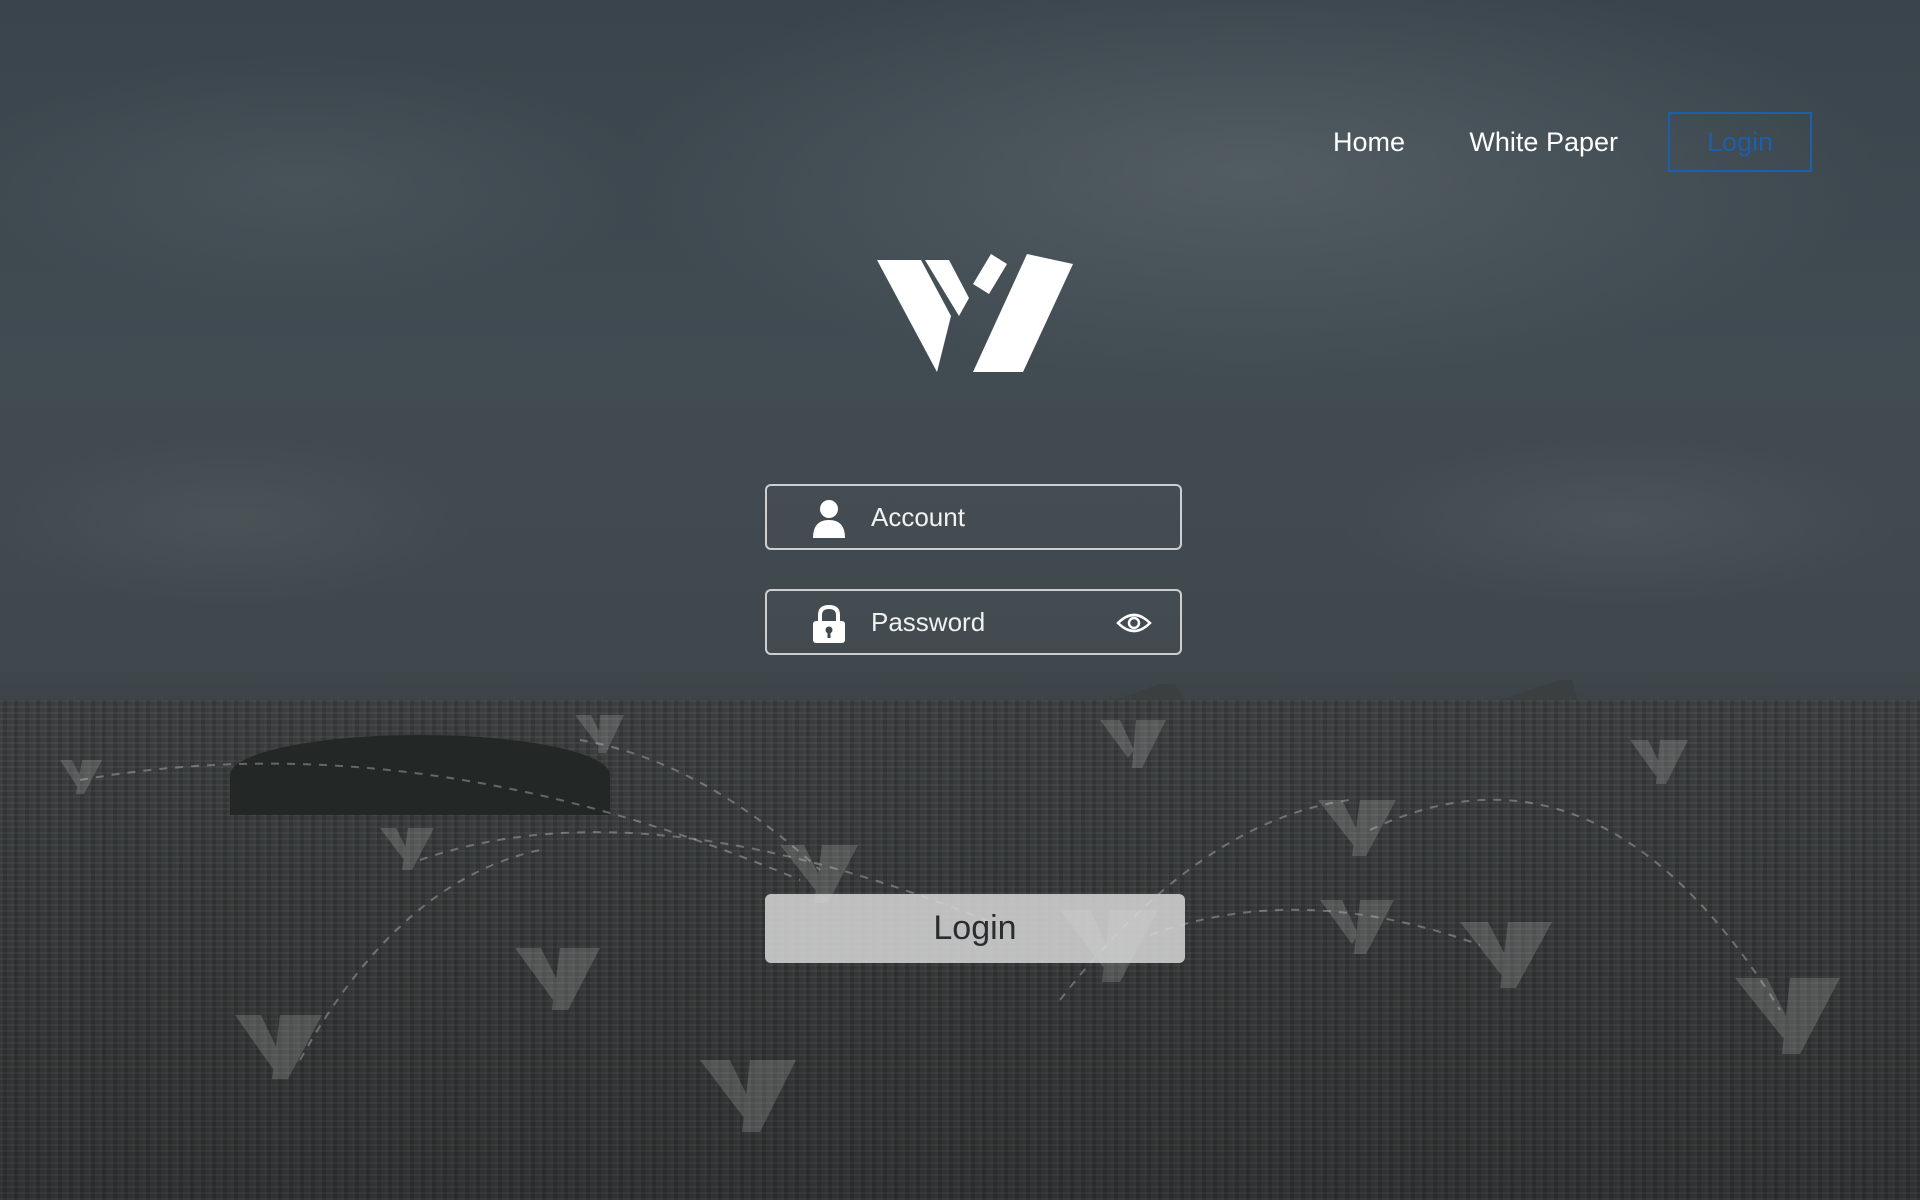  I want to click on nav-home-link: Home, so click(1369, 142).